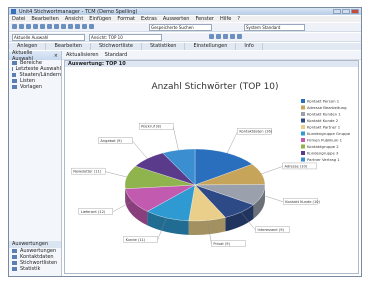 The image size is (370, 282). What do you see at coordinates (74, 19) in the screenshot?
I see `menu-view: Ansicht` at bounding box center [74, 19].